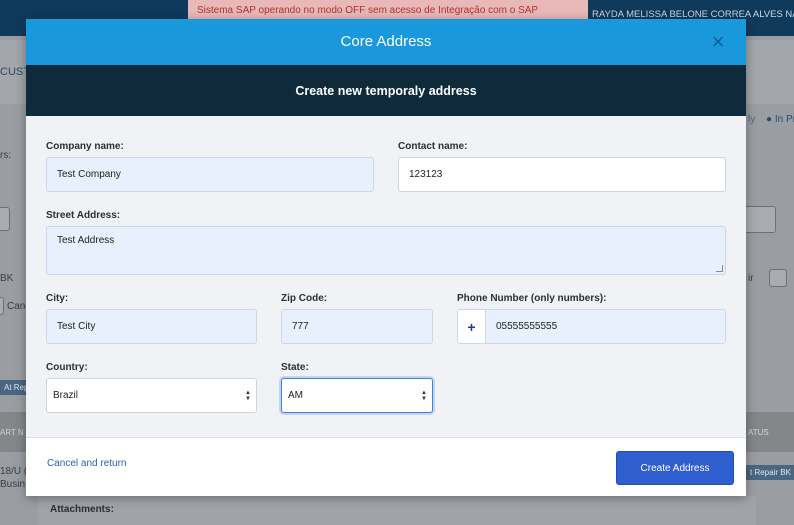  I want to click on bg-fragment-ly: ly, so click(752, 119).